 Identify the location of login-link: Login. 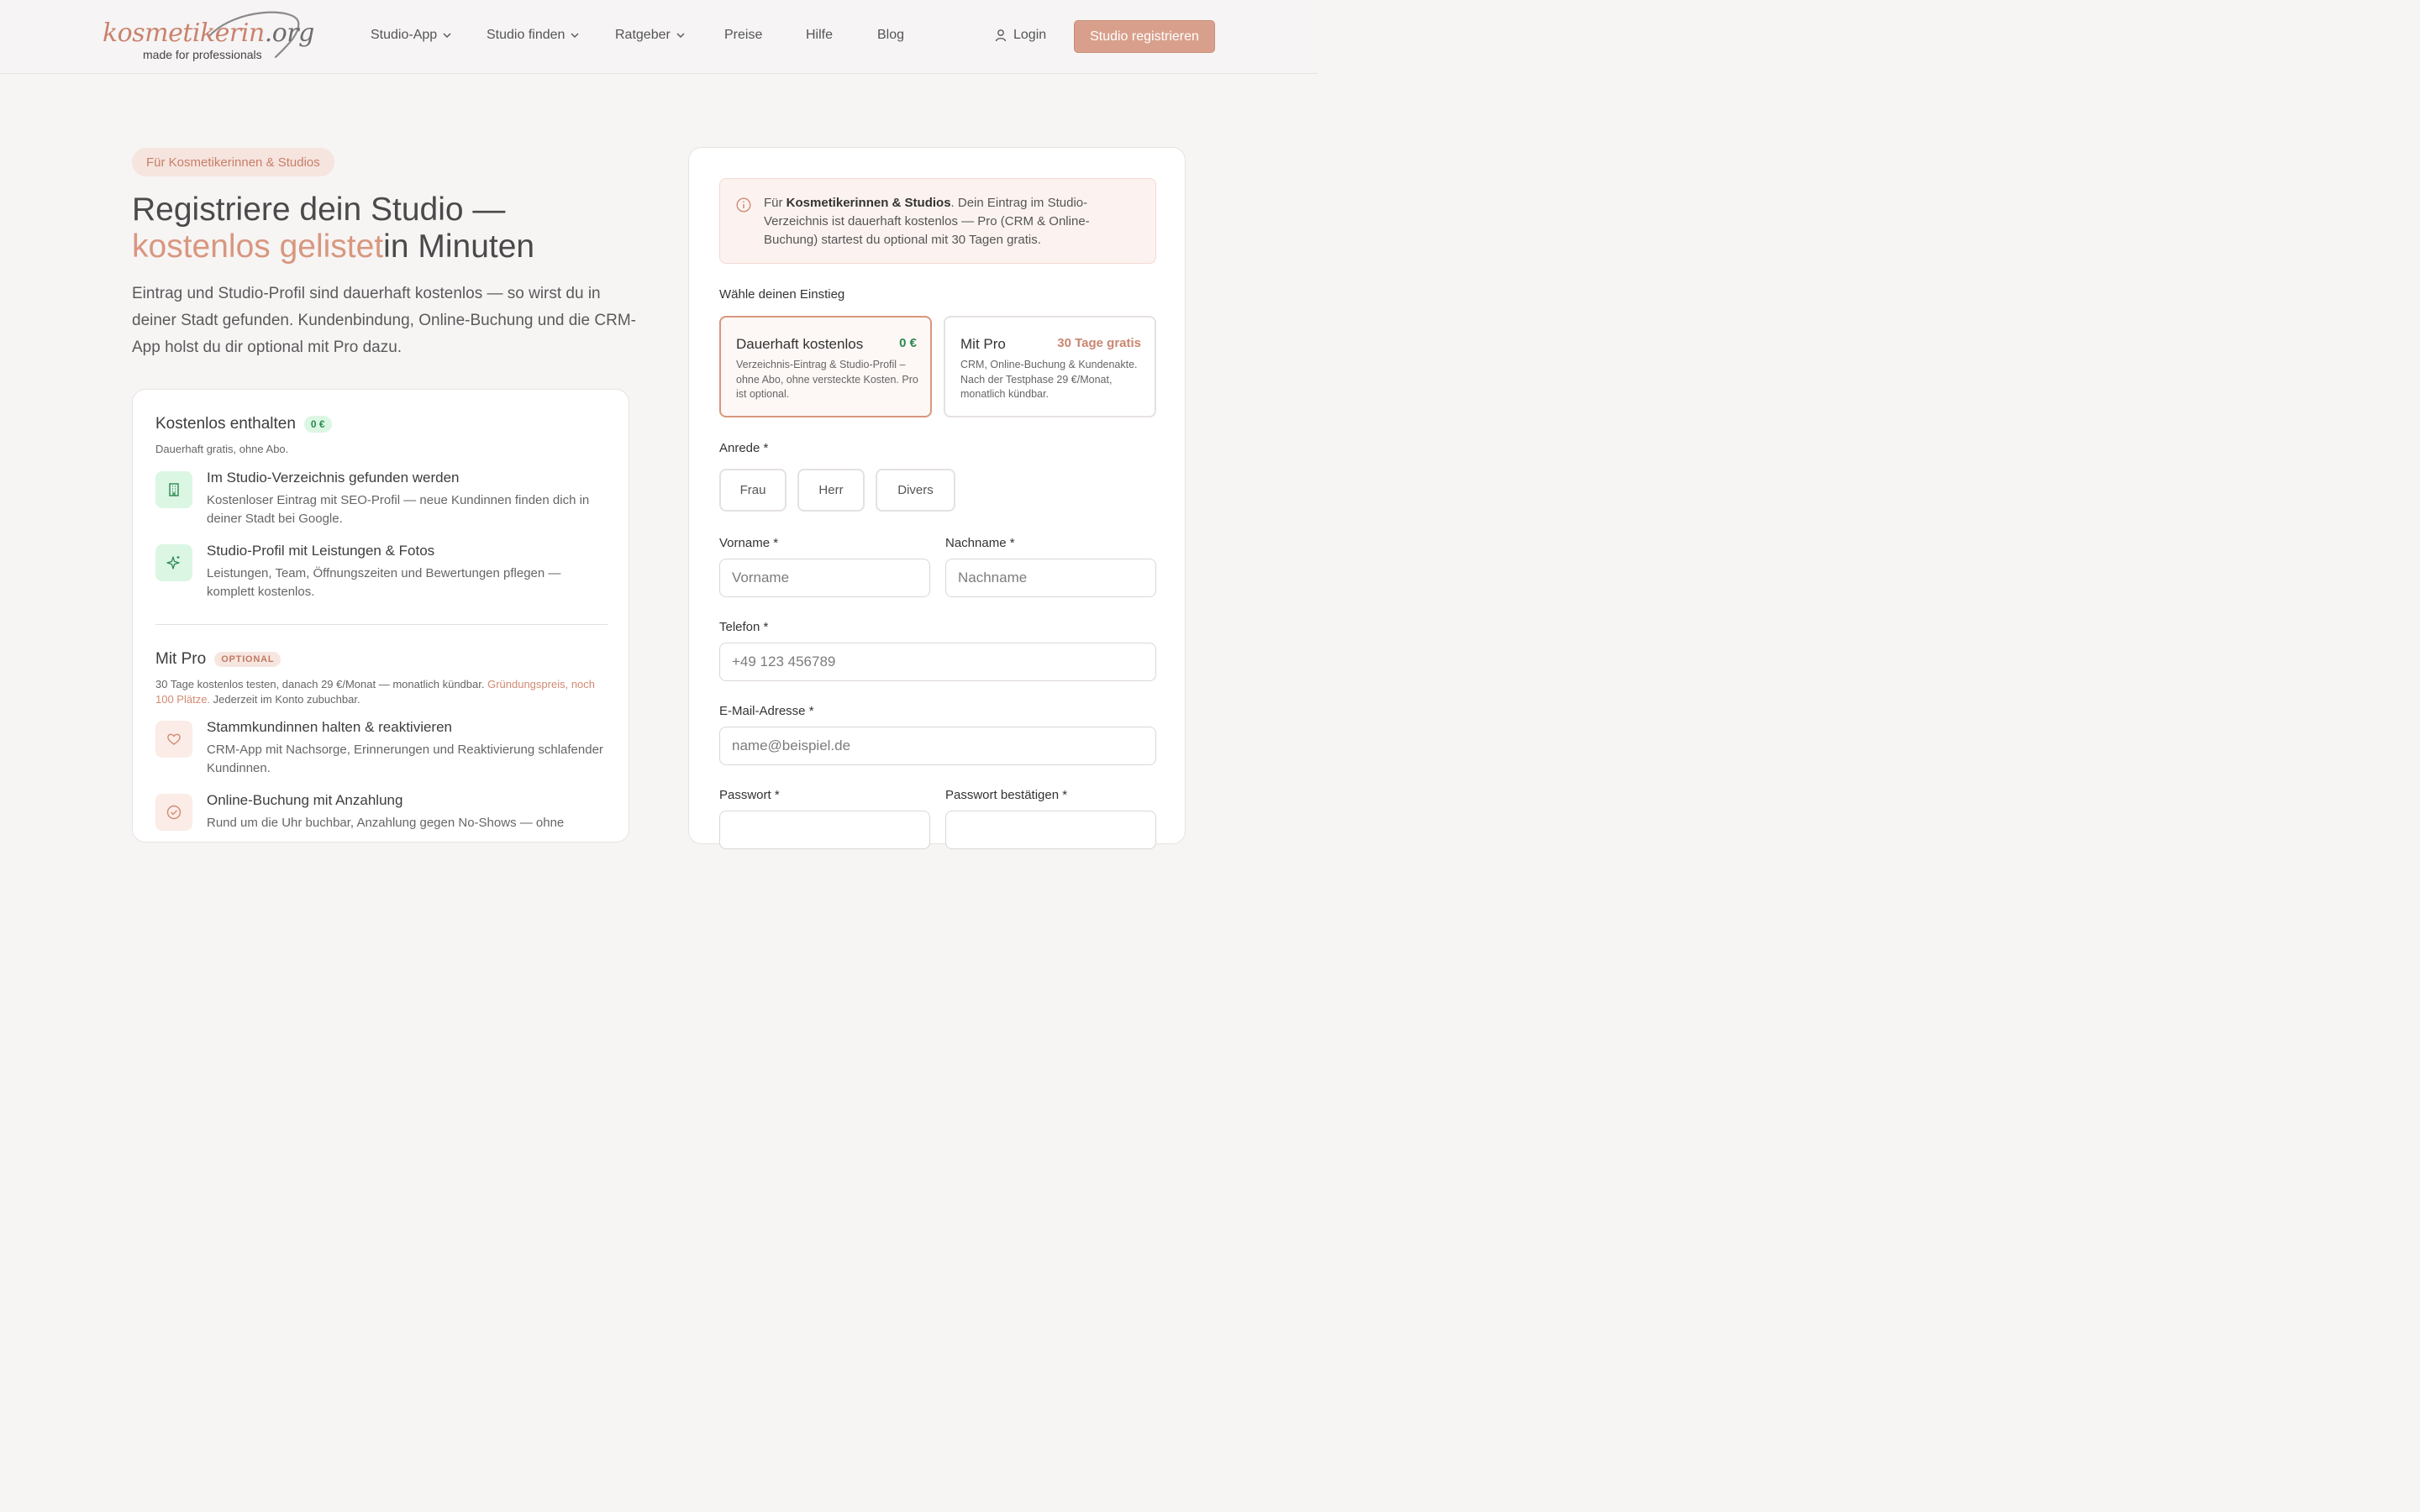
(1021, 35).